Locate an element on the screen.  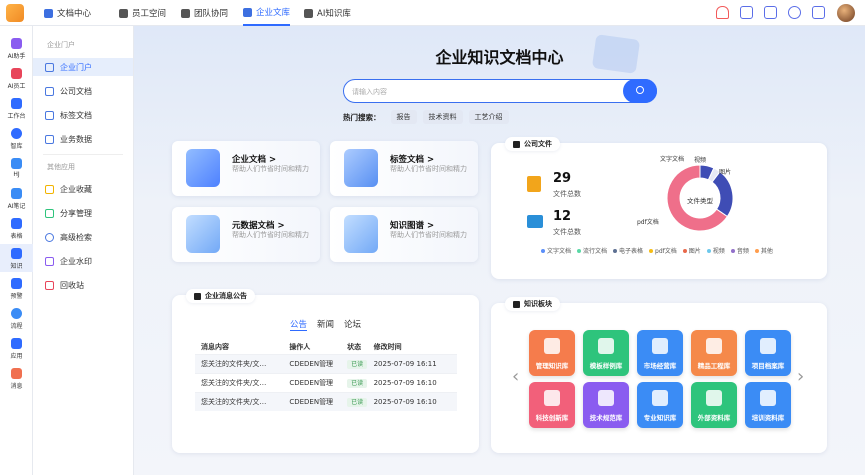
quick-card-knowledge-graph: 知识图谱 > 帮助人们节省时间和精力 is located at coordinates (404, 234).